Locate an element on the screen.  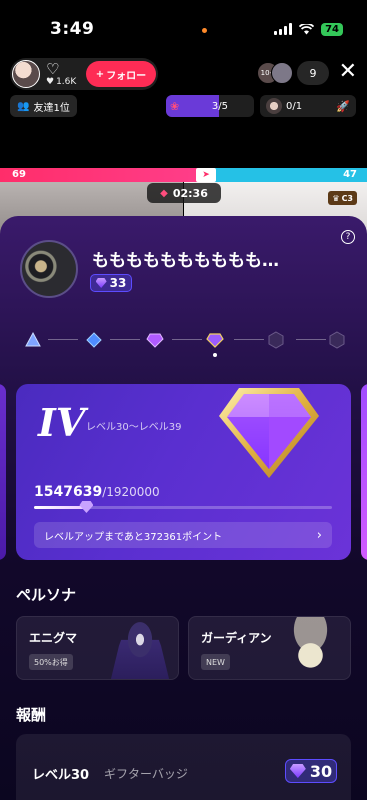
goal-avatar is located at coordinates (274, 106).